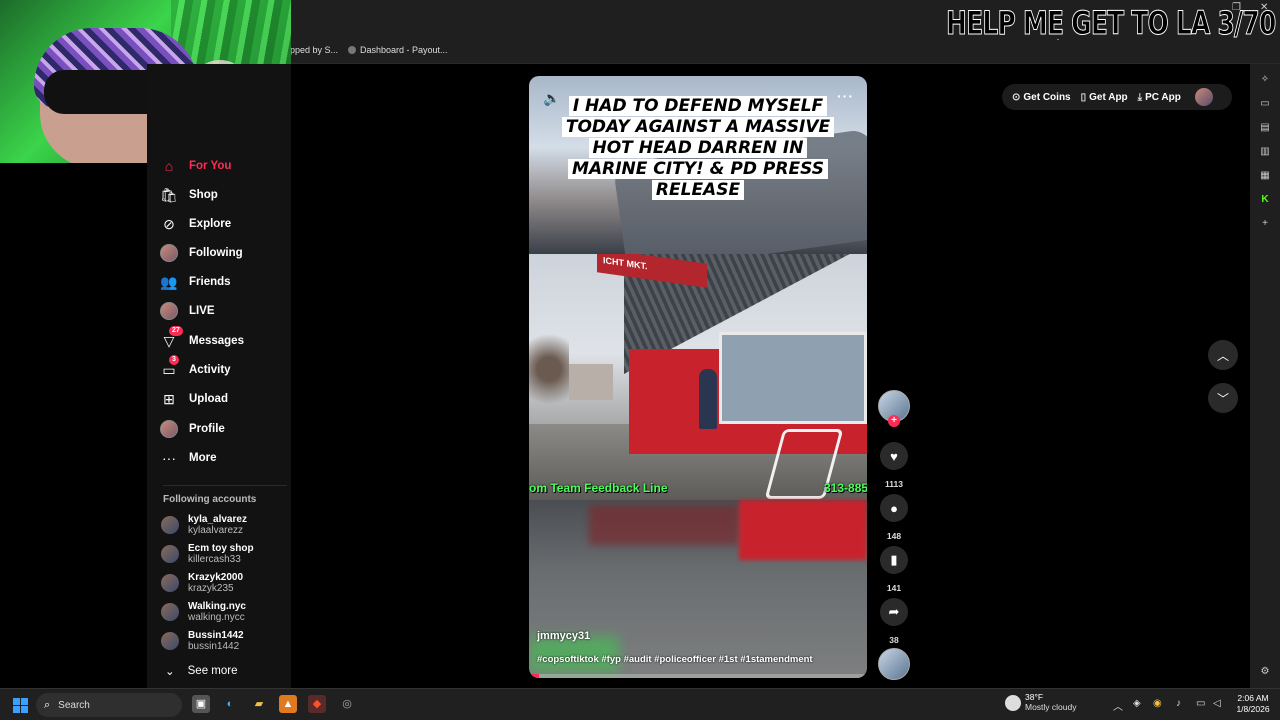 This screenshot has height=720, width=1280. Describe the element at coordinates (216, 253) in the screenshot. I see `nav-label: Following` at that location.